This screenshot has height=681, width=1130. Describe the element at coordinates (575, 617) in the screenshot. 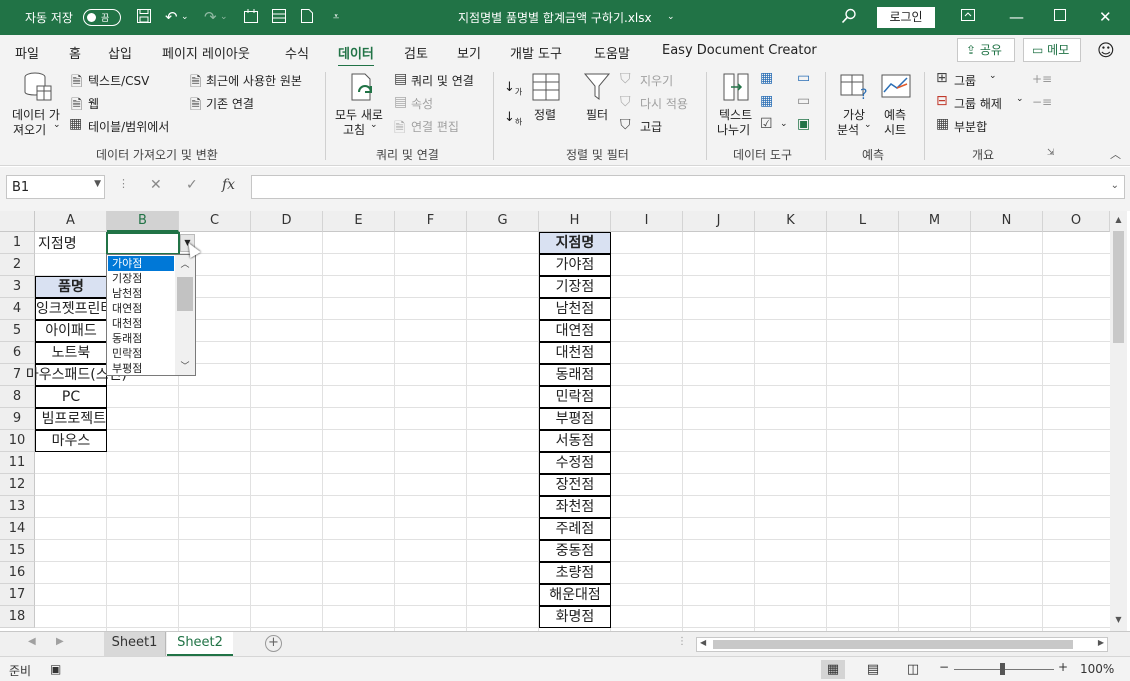

I see `branch-cell: 화명점` at that location.